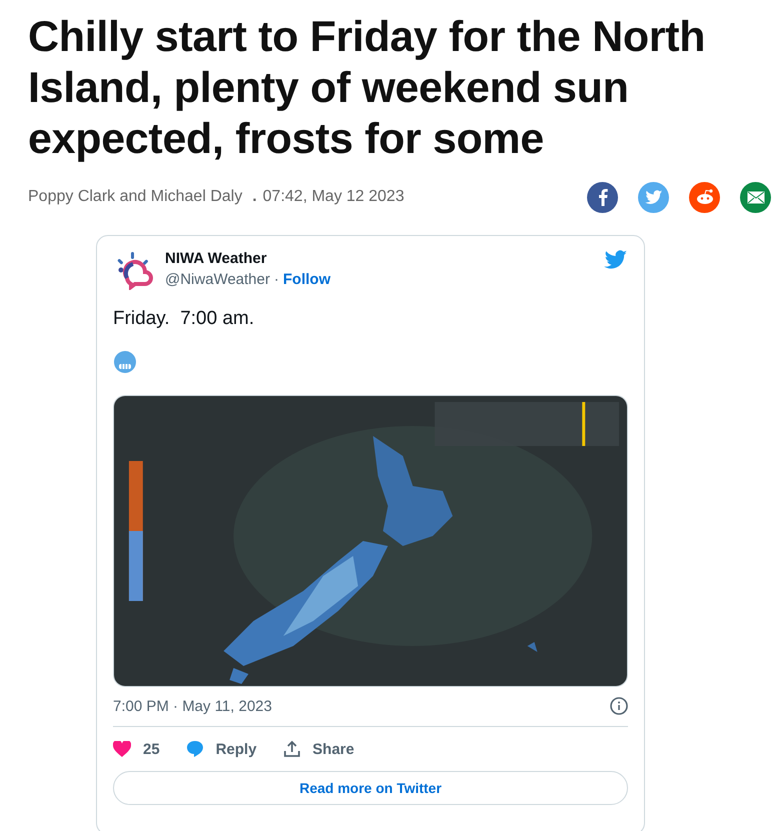 The image size is (781, 831). Describe the element at coordinates (195, 749) in the screenshot. I see `speech-bubble-icon` at that location.